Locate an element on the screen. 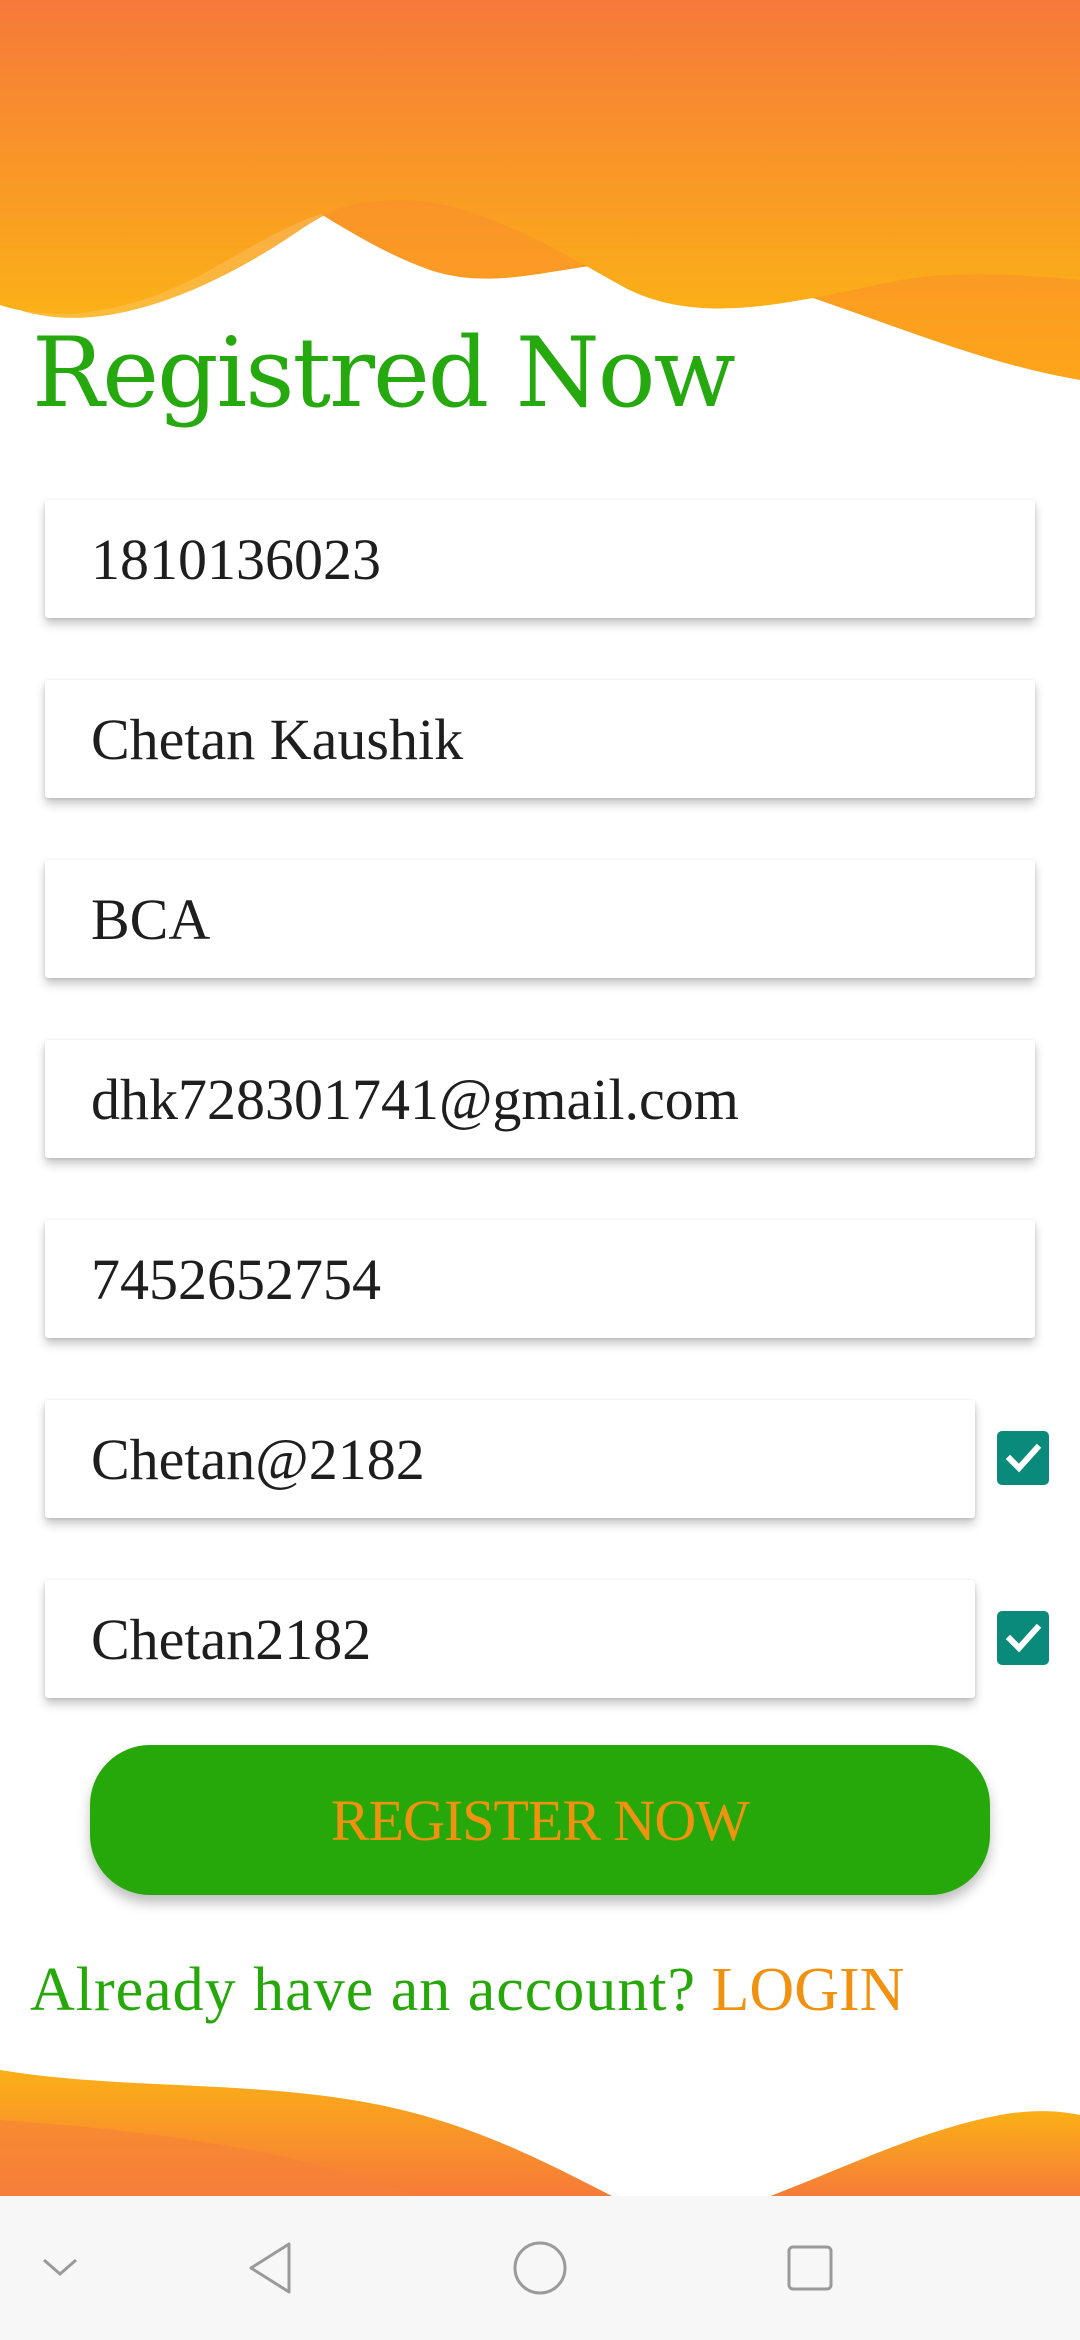 The width and height of the screenshot is (1080, 2340). full-name-field: Chetan Kaushik is located at coordinates (540, 739).